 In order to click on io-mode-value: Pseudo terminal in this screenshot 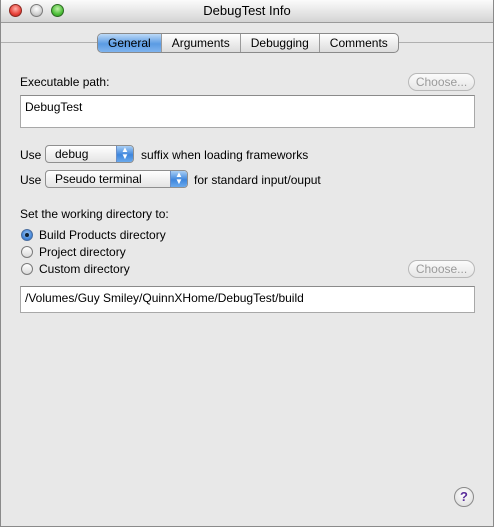, I will do `click(98, 179)`.